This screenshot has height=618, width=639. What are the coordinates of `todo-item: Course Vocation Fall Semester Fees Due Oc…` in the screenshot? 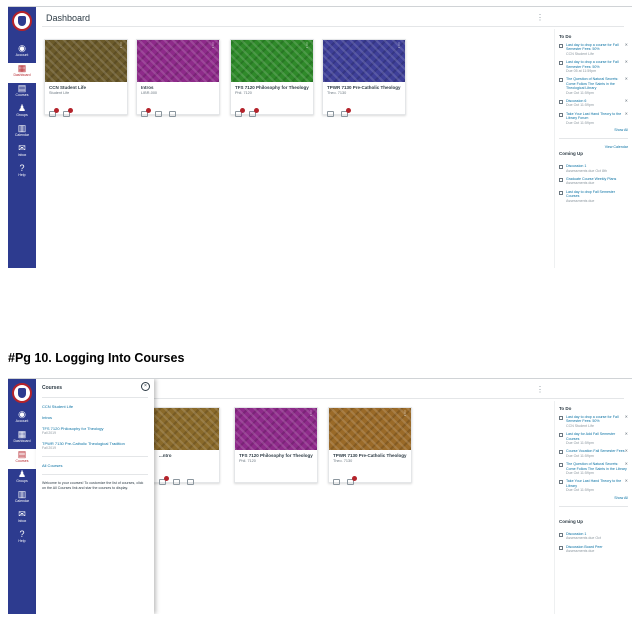 It's located at (593, 453).